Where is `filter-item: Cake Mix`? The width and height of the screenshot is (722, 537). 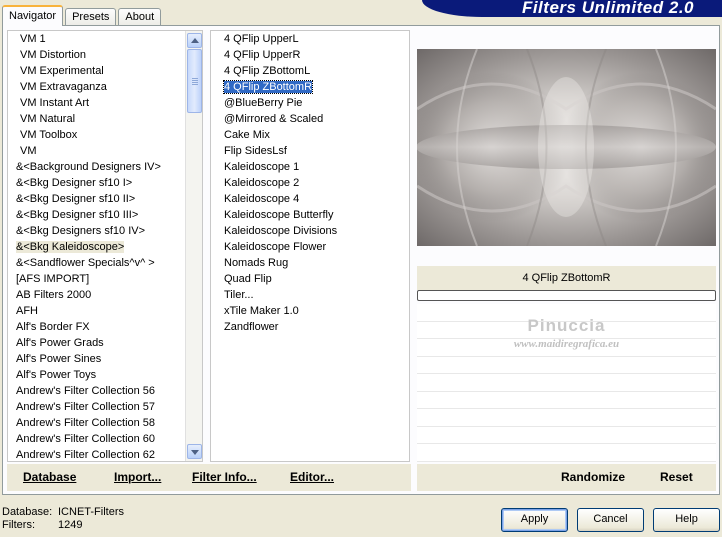 filter-item: Cake Mix is located at coordinates (310, 135).